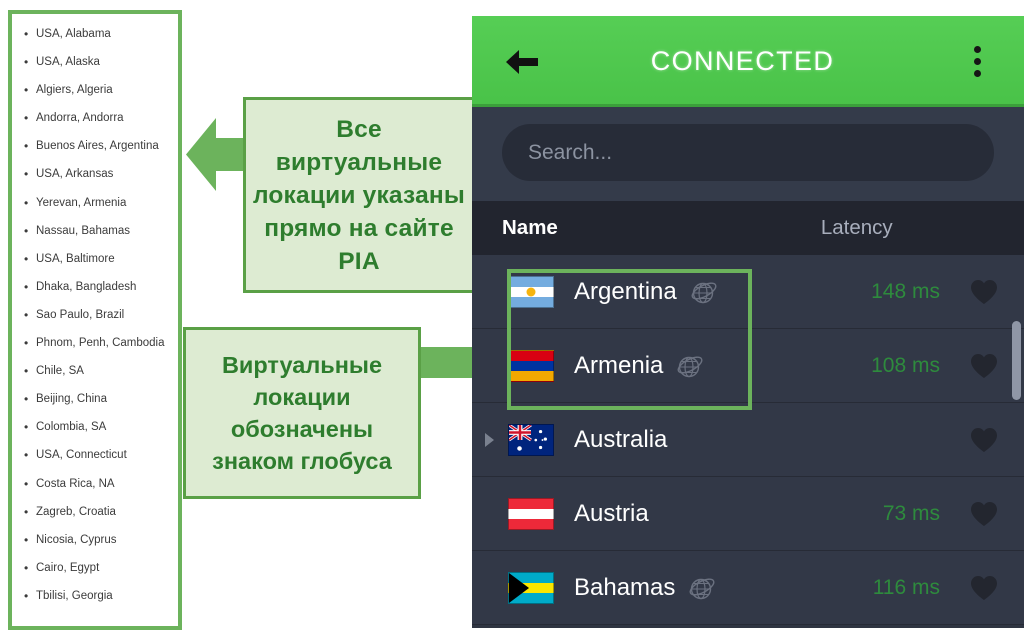 This screenshot has height=642, width=1024. What do you see at coordinates (531, 365) in the screenshot?
I see `flag-armenia-icon` at bounding box center [531, 365].